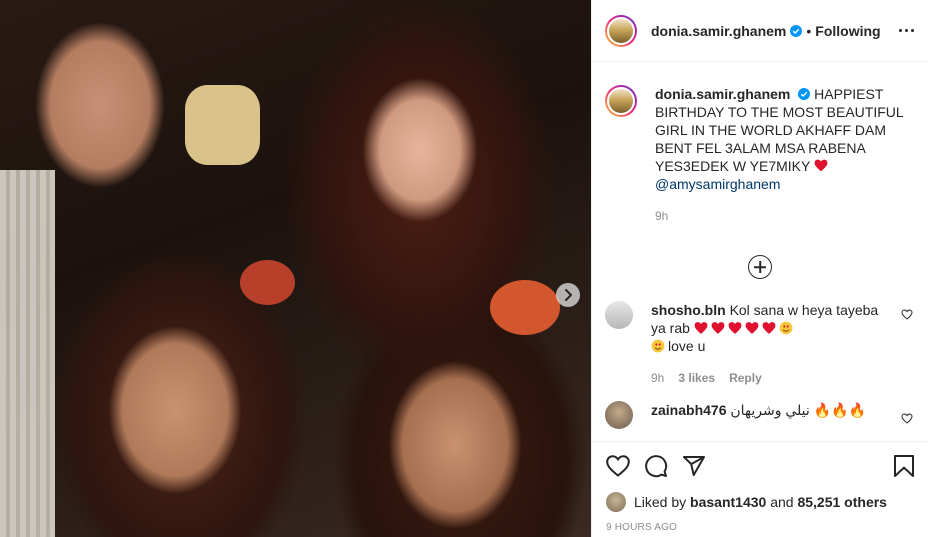  I want to click on red-heart-emoji-icon, so click(821, 165).